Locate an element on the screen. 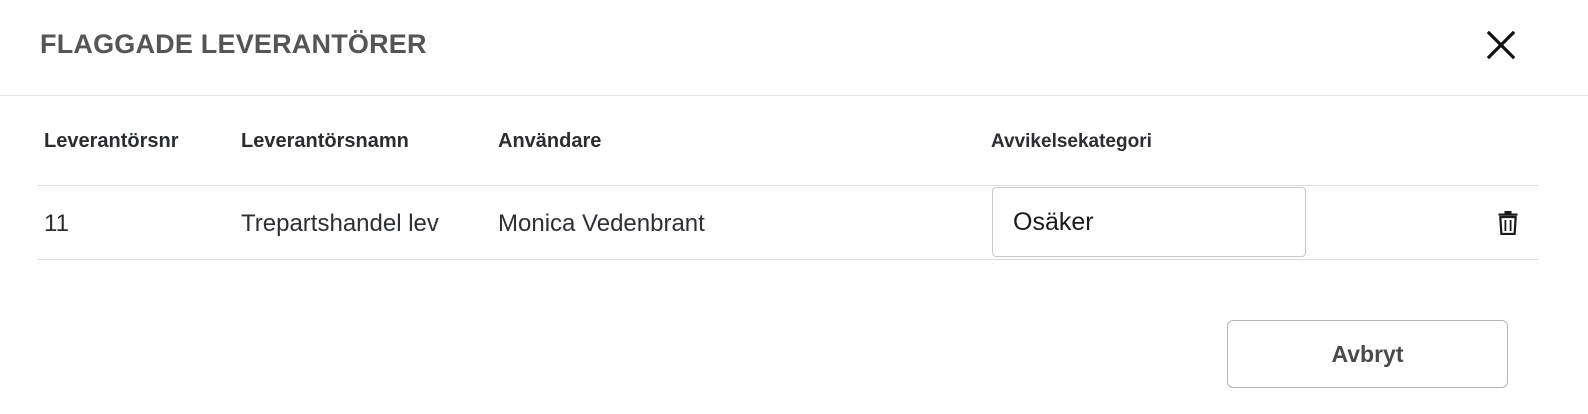 This screenshot has height=414, width=1588. close-button is located at coordinates (1501, 45).